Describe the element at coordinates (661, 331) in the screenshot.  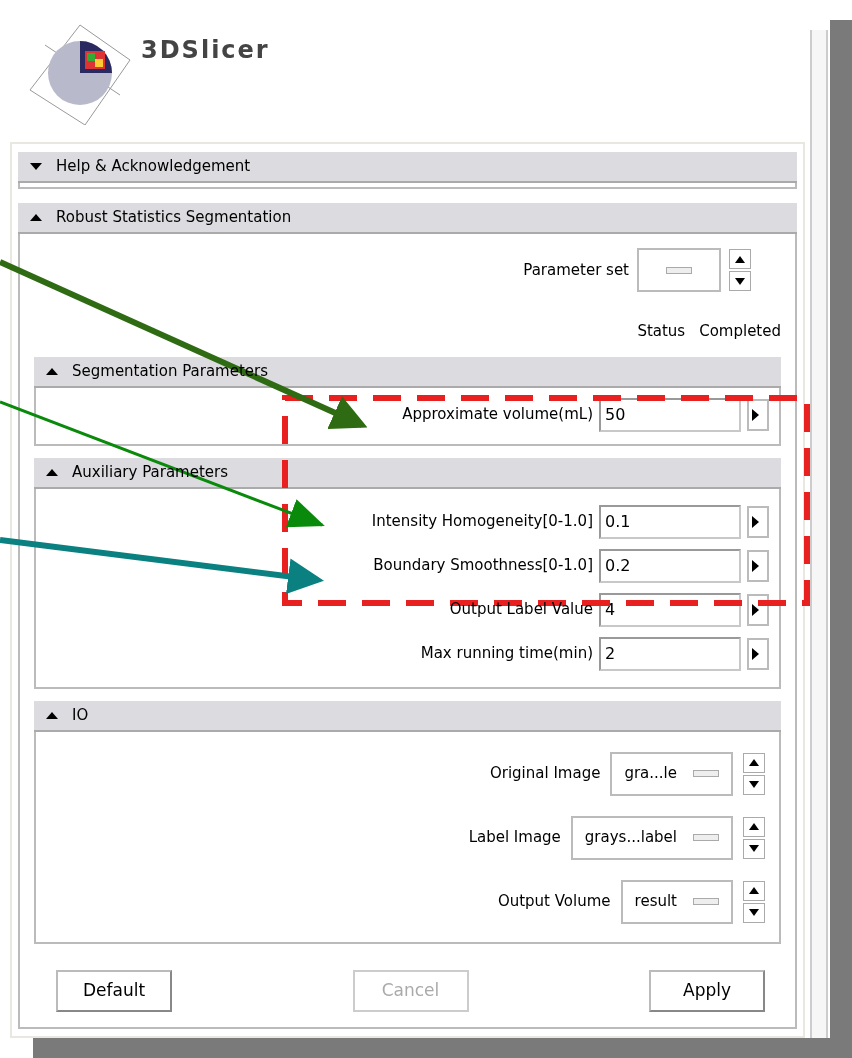
I see `status-label: Status` at that location.